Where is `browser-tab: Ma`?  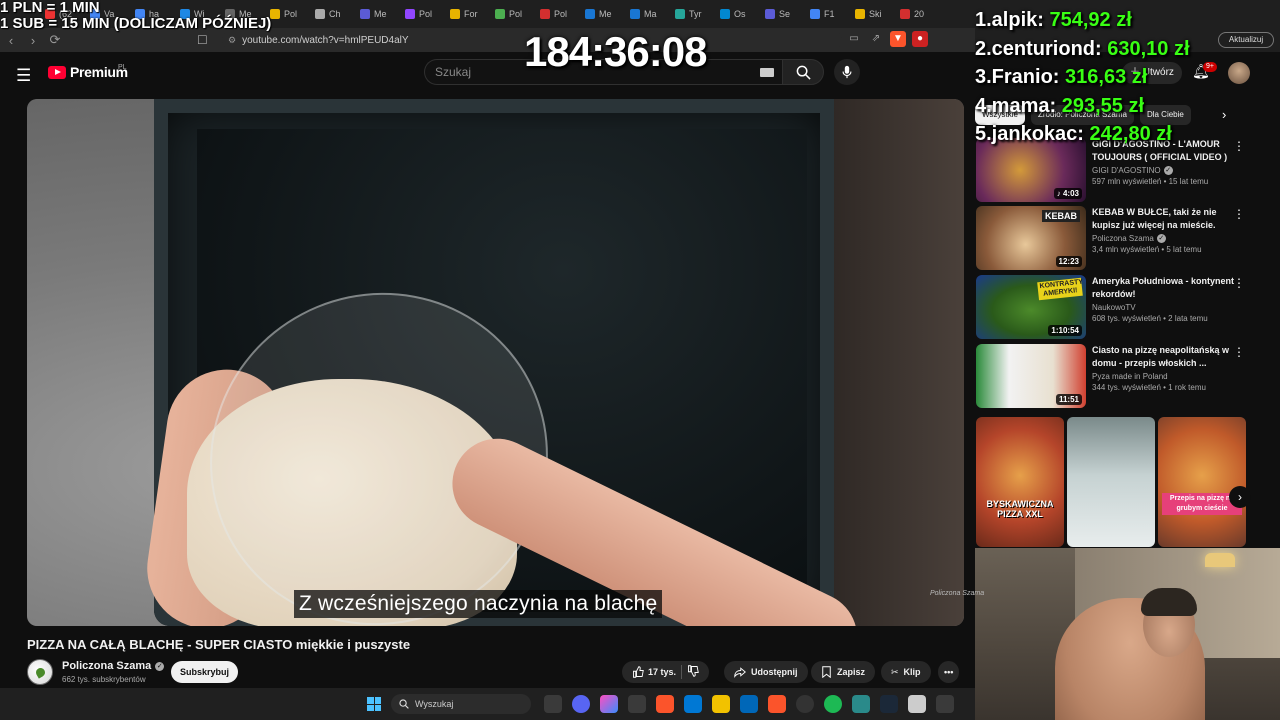
browser-tab: Ma is located at coordinates (647, 14).